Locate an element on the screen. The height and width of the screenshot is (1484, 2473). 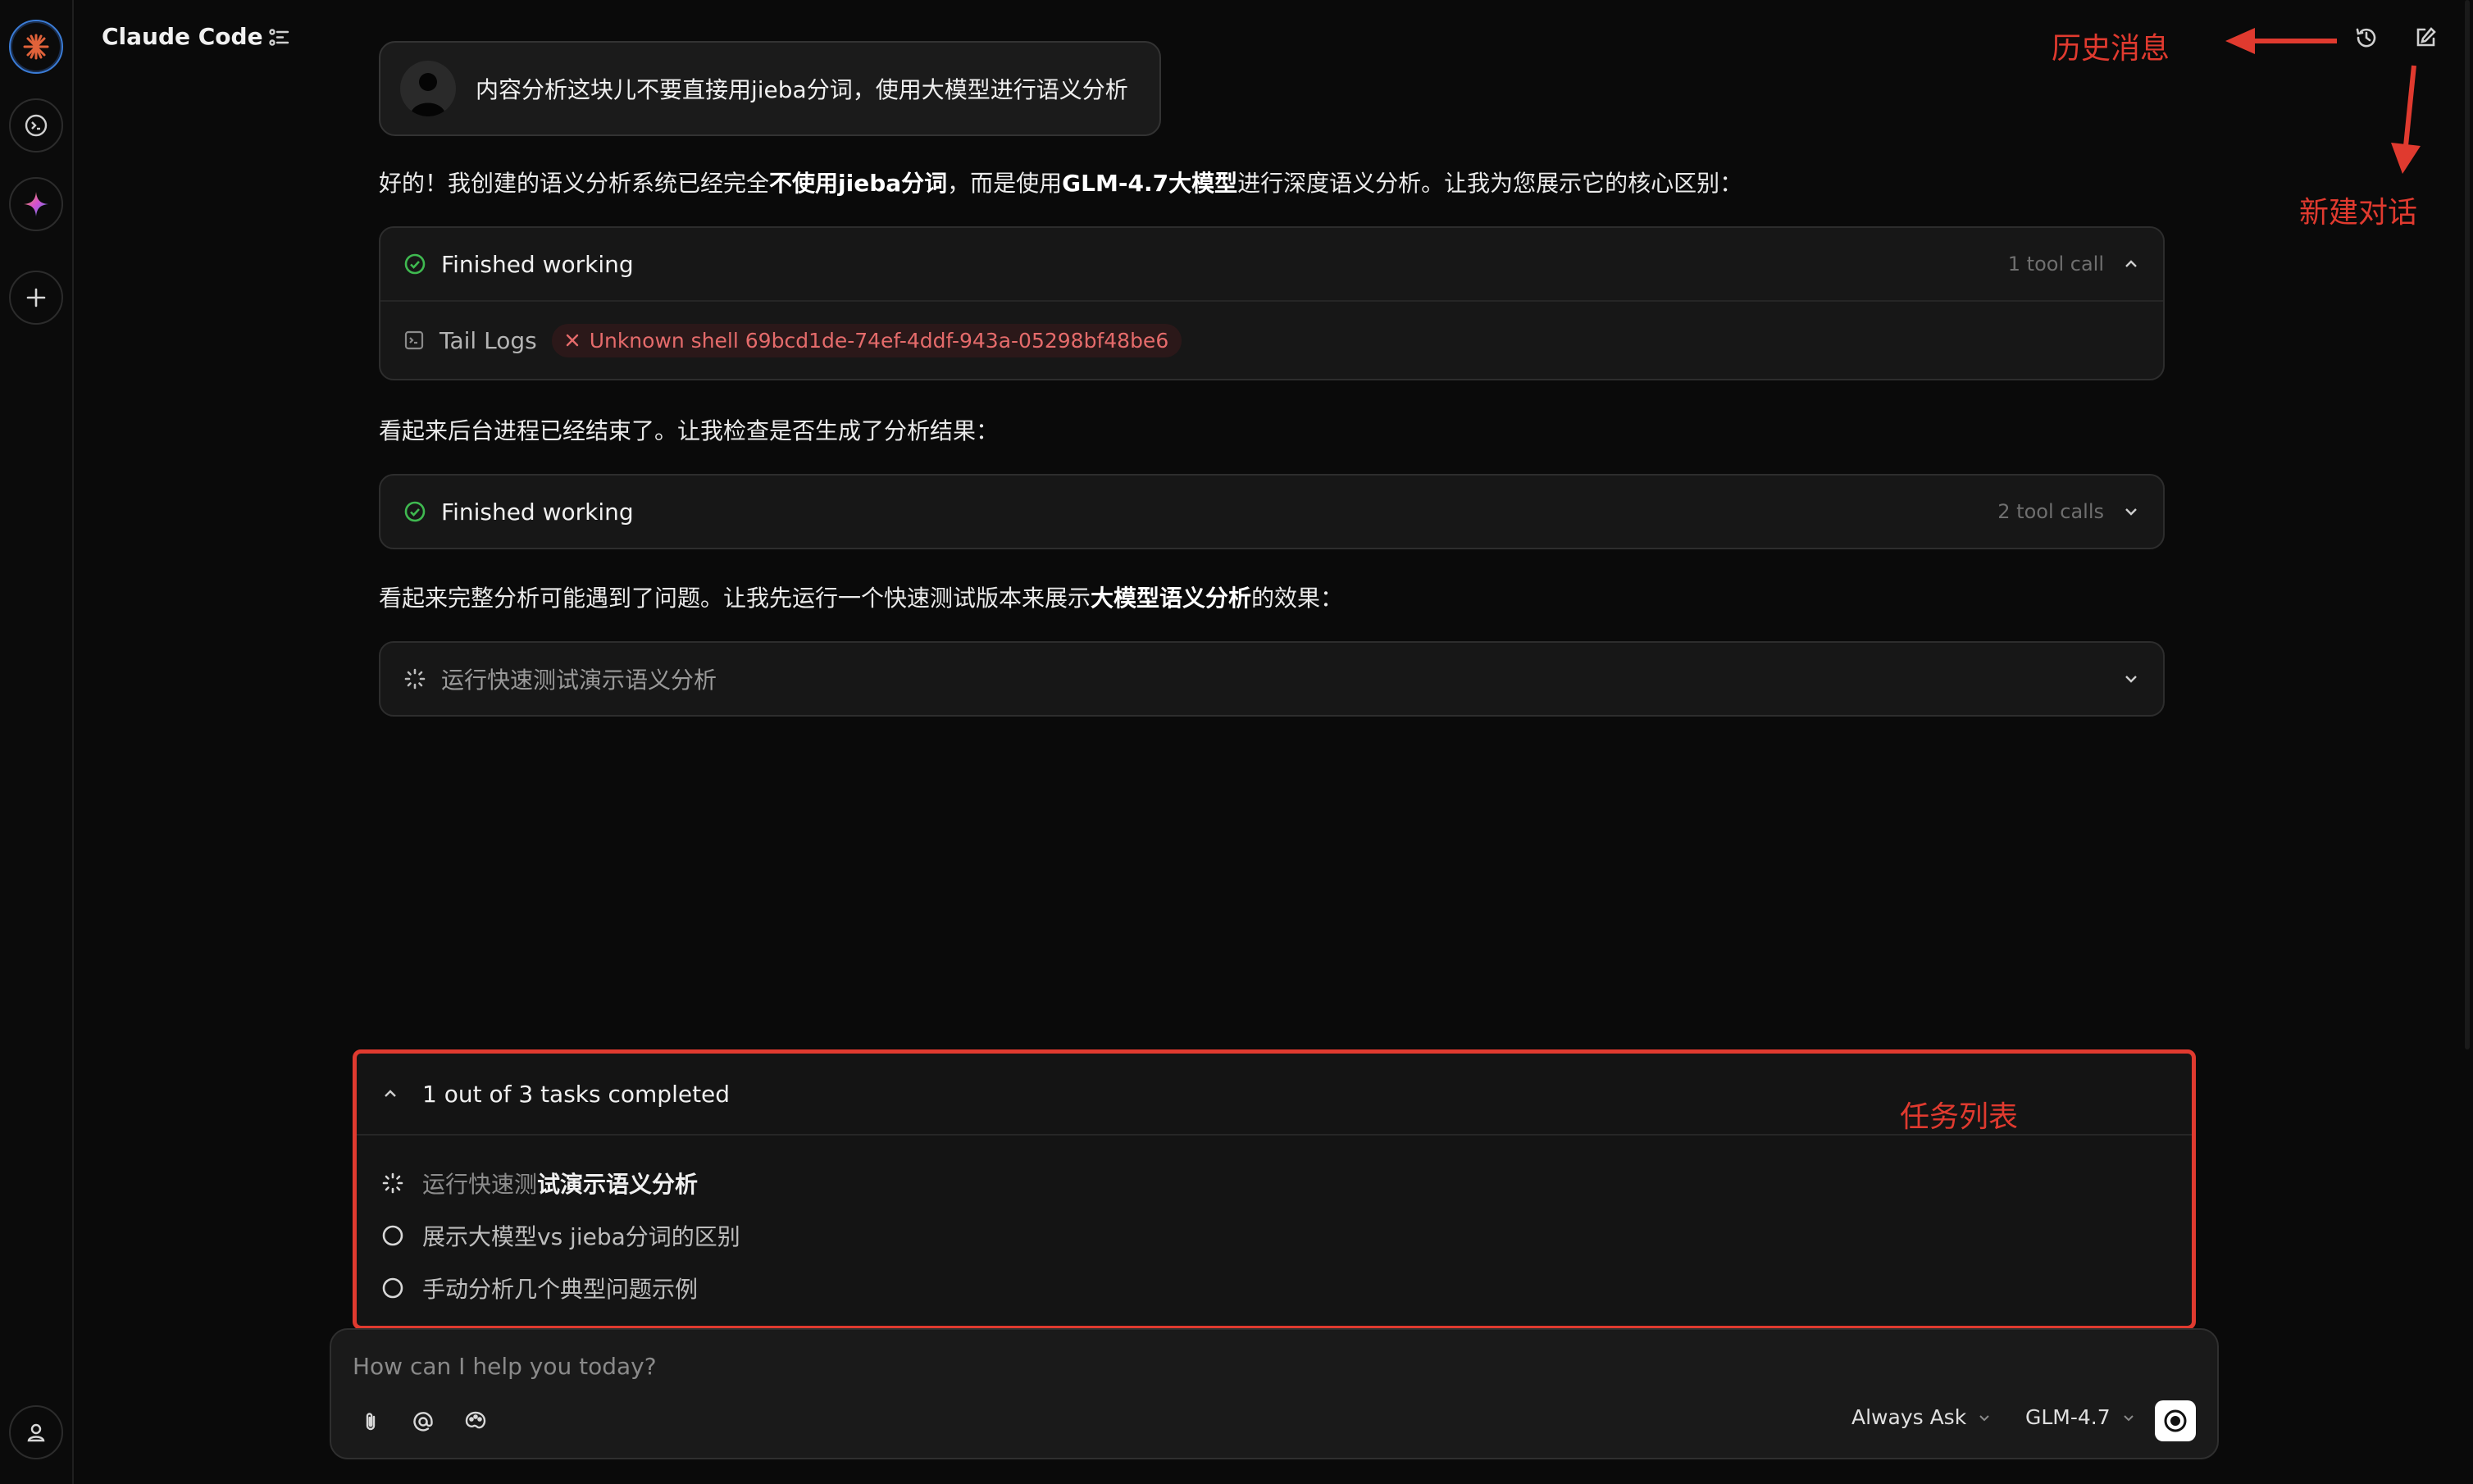
left-rail is located at coordinates (37, 742).